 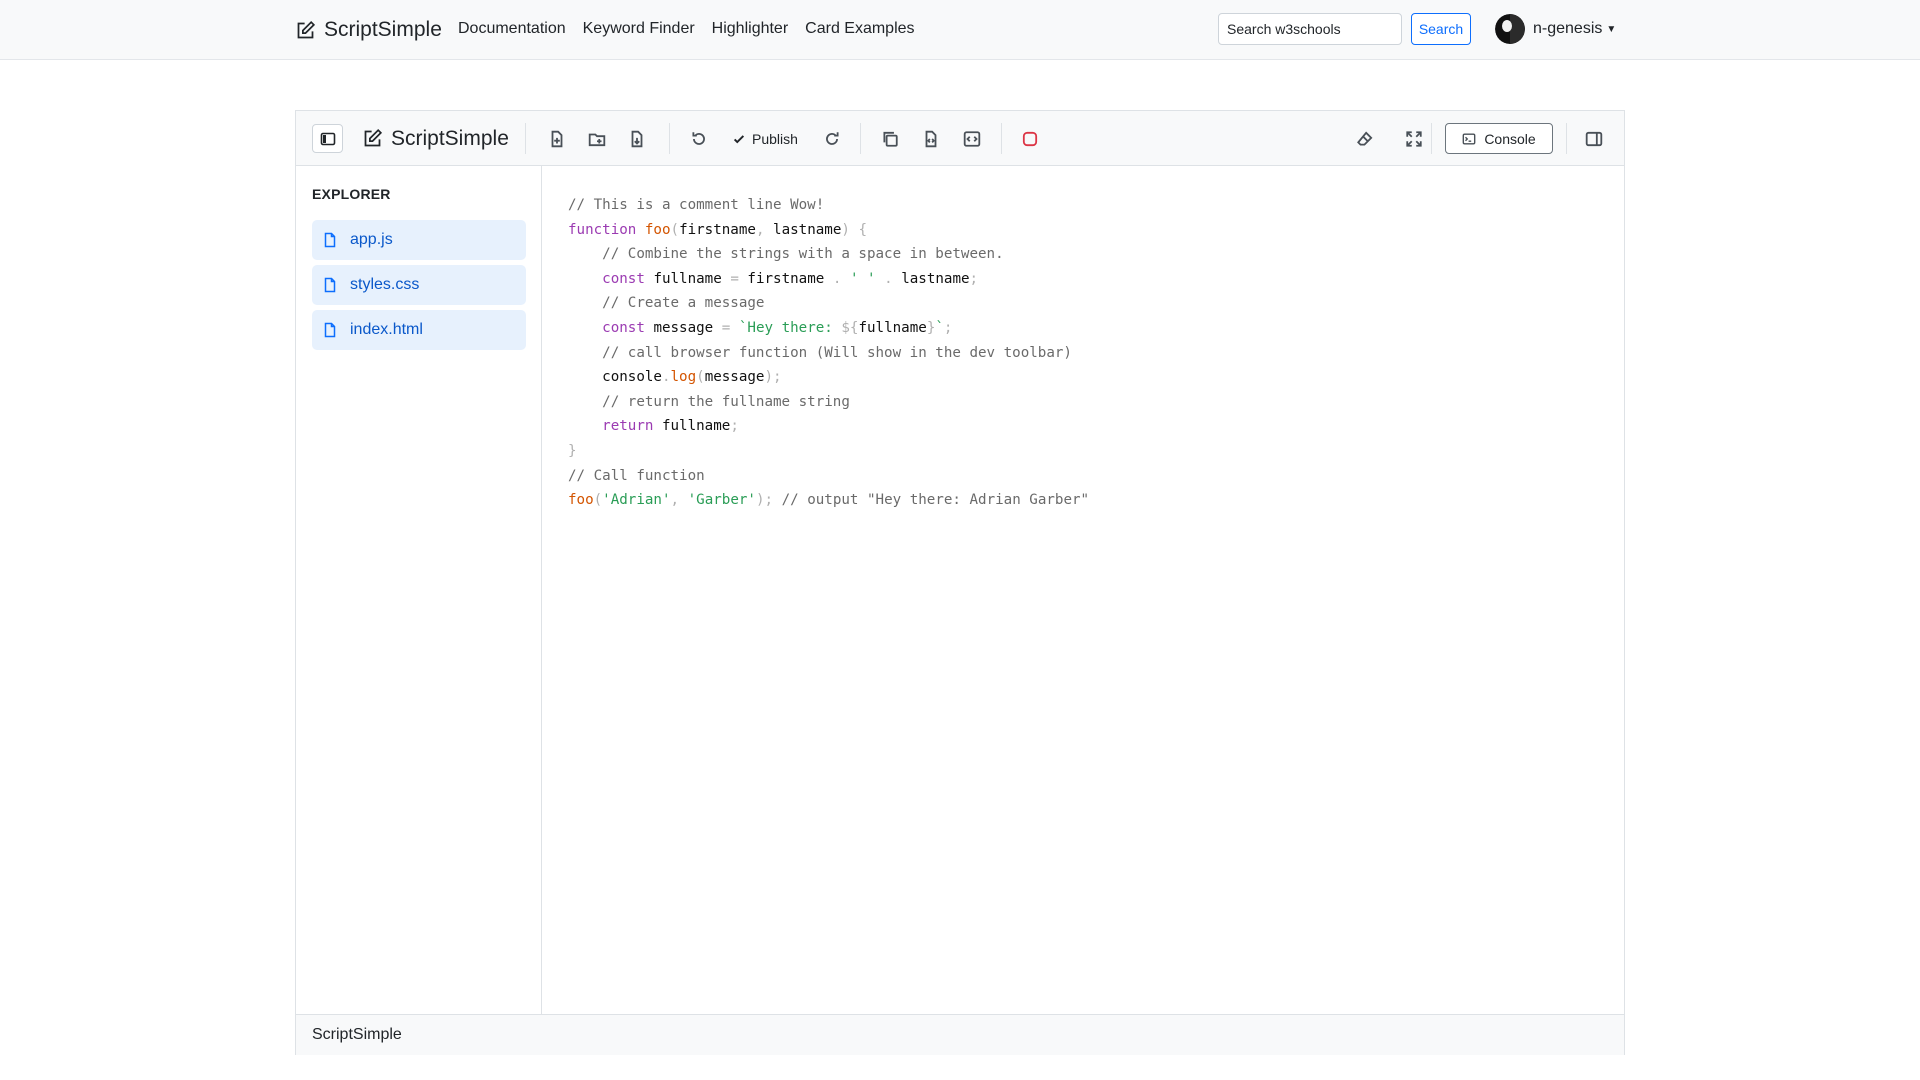 I want to click on file-name: app.js, so click(x=371, y=239).